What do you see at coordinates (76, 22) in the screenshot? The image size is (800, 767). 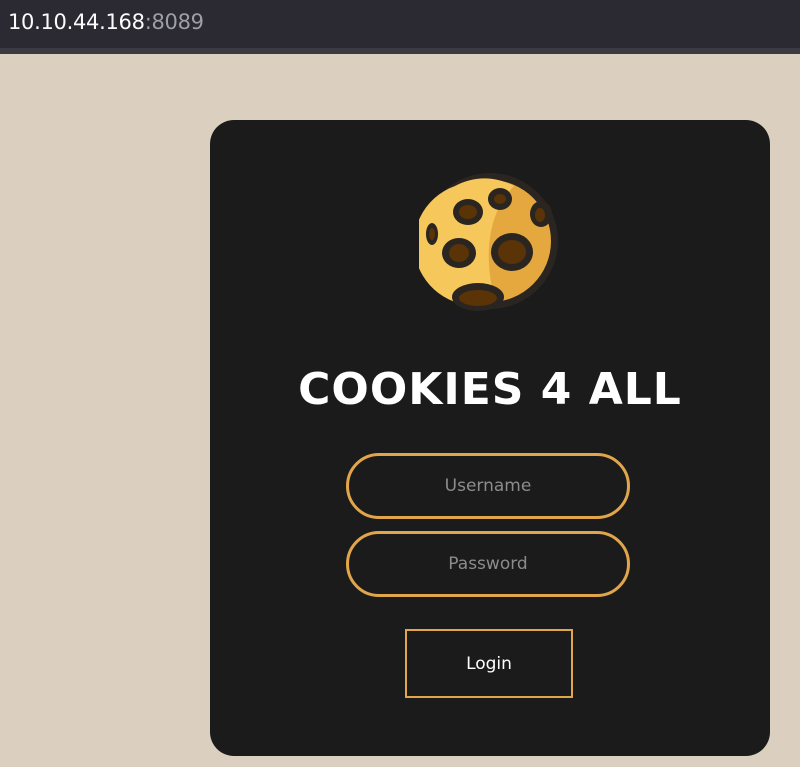 I see `url-host: 10.10.44.168` at bounding box center [76, 22].